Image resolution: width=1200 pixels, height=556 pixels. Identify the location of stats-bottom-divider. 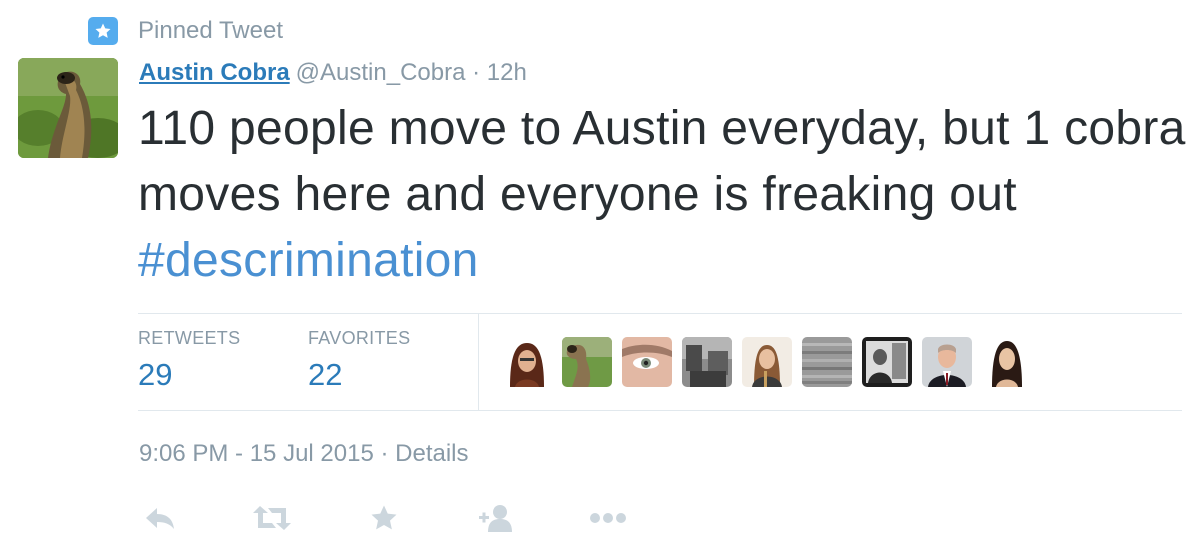
(660, 410).